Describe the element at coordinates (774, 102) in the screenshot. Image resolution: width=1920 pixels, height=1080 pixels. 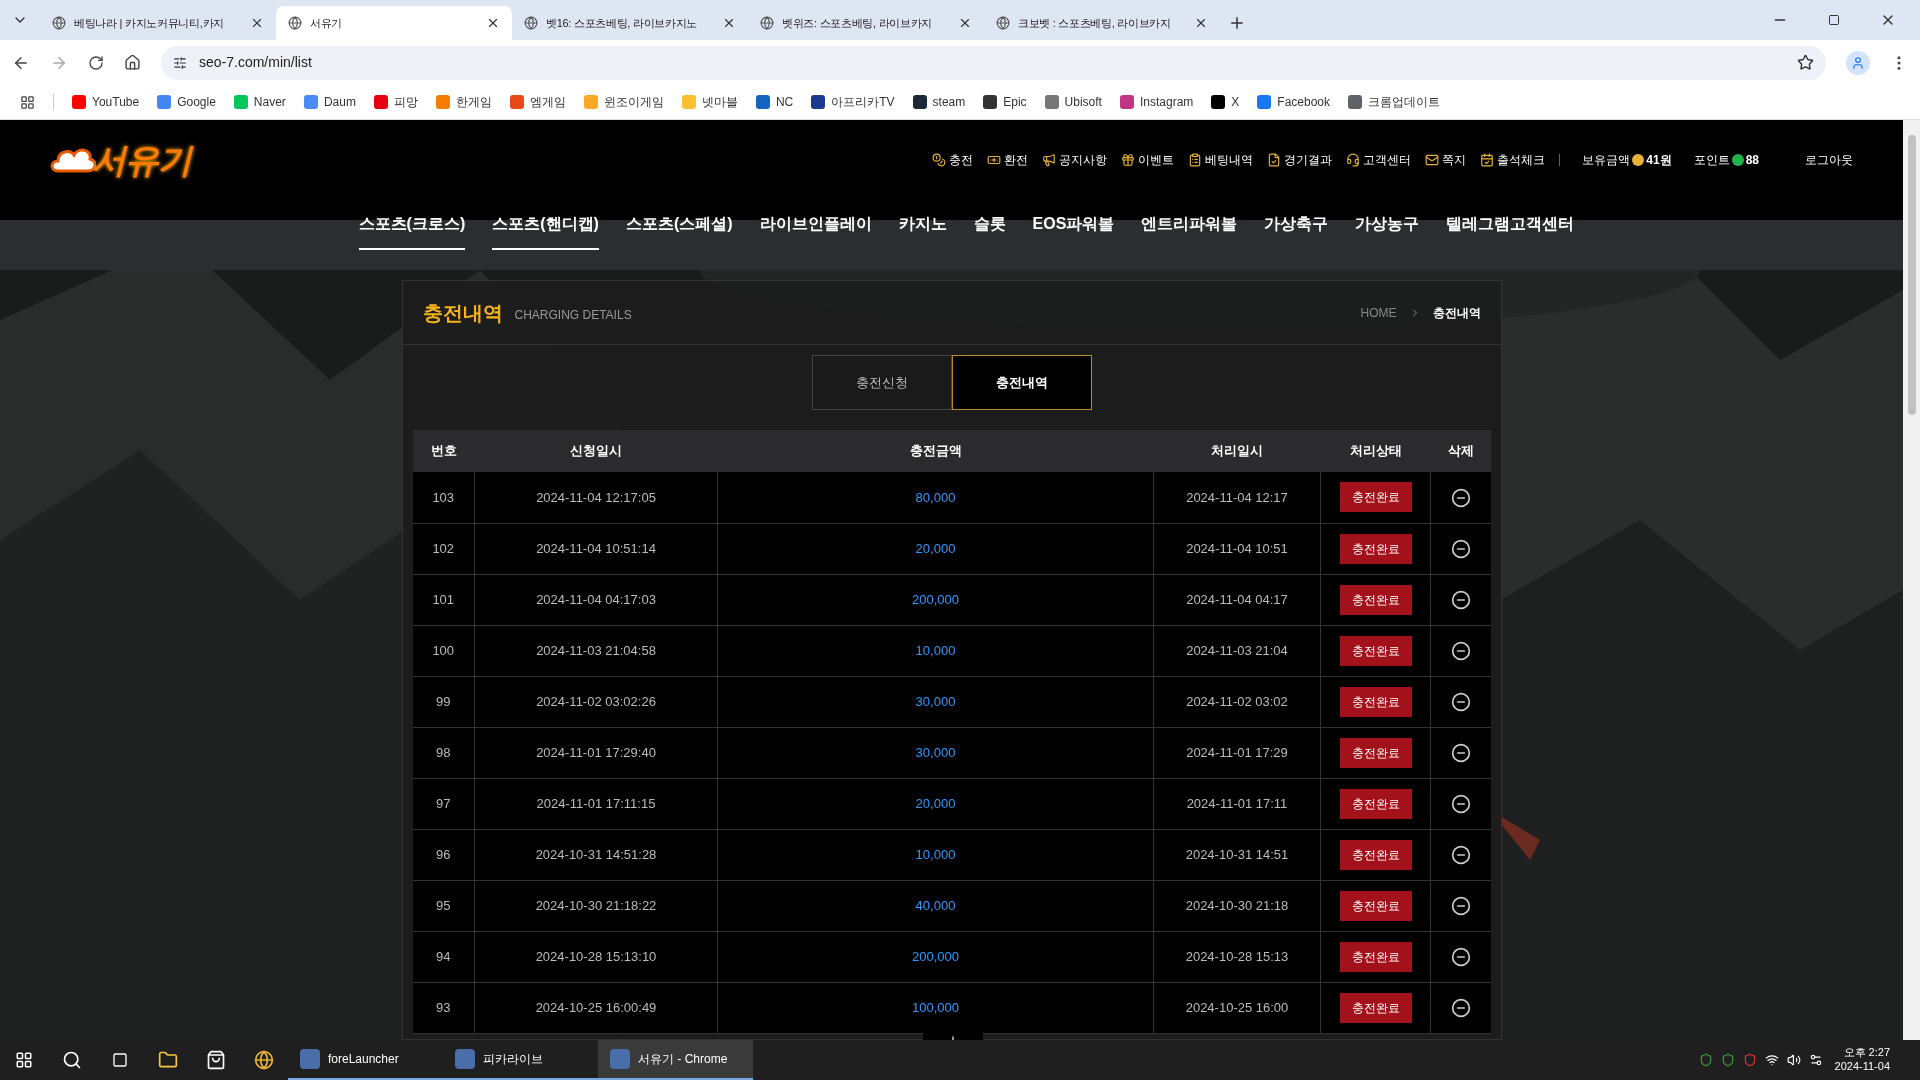
I see `bookmark: NC` at that location.